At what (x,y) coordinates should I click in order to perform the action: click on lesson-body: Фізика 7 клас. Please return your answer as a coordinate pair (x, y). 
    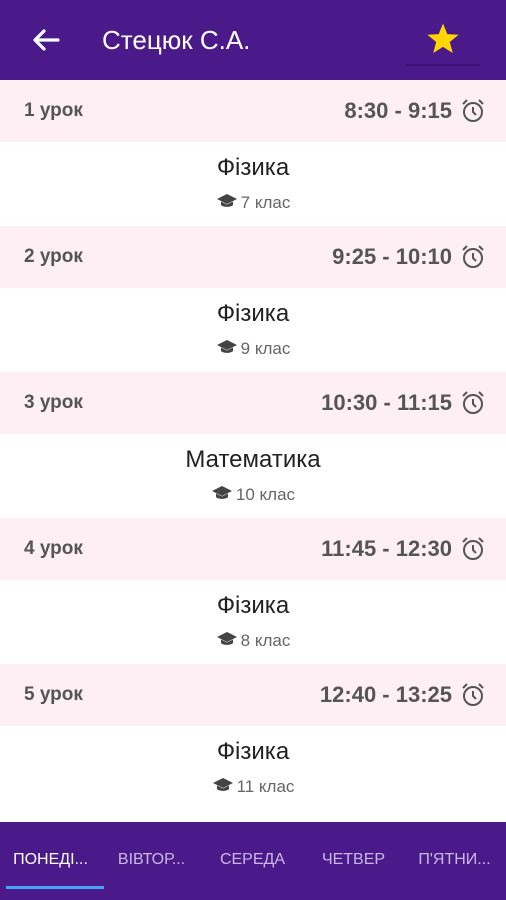
    Looking at the image, I should click on (253, 184).